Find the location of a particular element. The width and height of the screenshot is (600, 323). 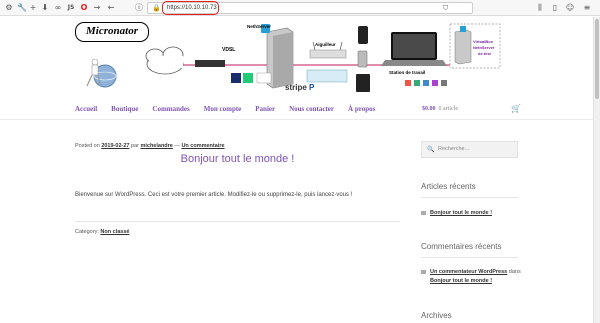

lets-encrypt-logo is located at coordinates (236, 78).